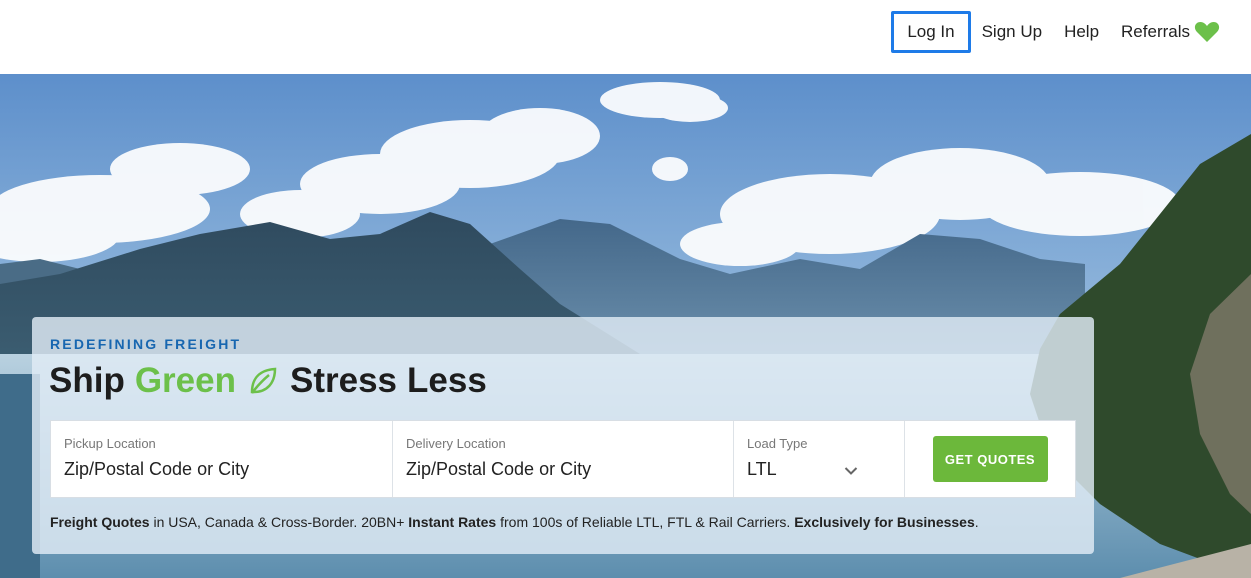  Describe the element at coordinates (625, 37) in the screenshot. I see `top-navigation-bar: Log In Sign Up Help Referrals` at that location.